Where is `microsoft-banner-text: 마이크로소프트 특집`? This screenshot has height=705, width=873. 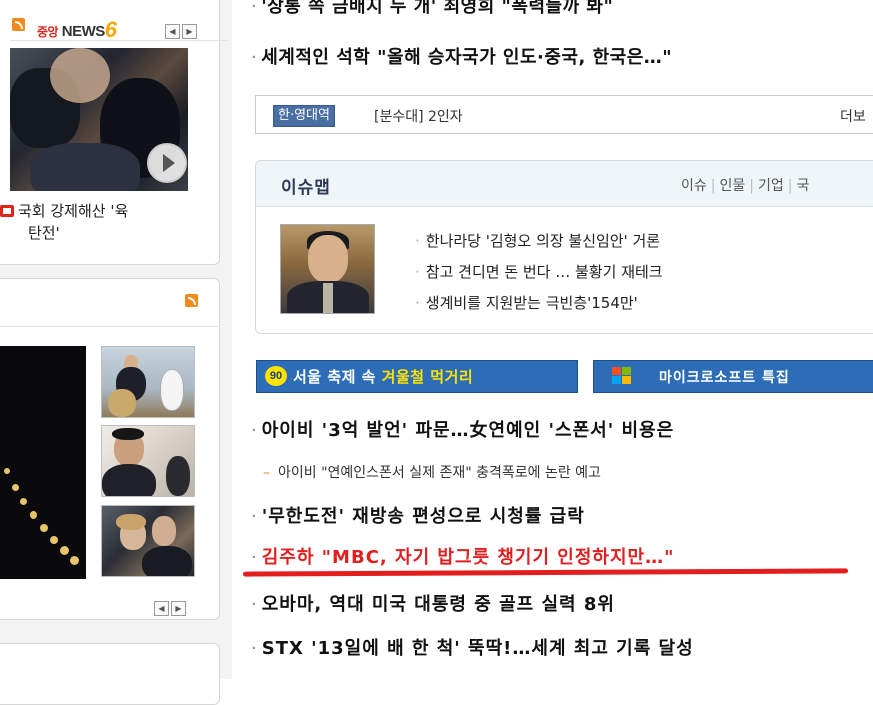 microsoft-banner-text: 마이크로소프트 특집 is located at coordinates (724, 378).